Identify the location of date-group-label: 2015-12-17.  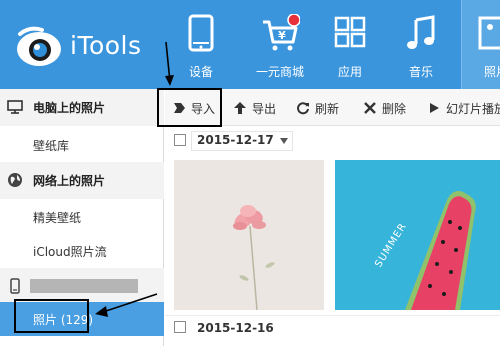
(235, 140).